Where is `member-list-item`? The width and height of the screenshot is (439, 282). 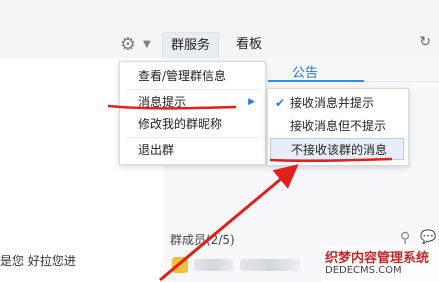 member-list-item is located at coordinates (247, 265).